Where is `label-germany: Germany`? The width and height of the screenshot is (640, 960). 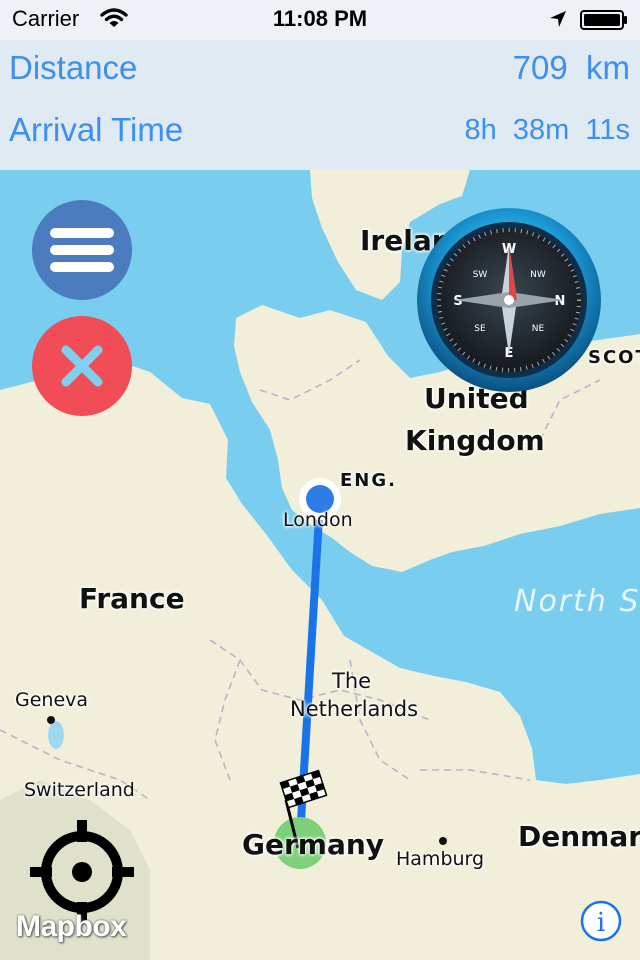 label-germany: Germany is located at coordinates (313, 844).